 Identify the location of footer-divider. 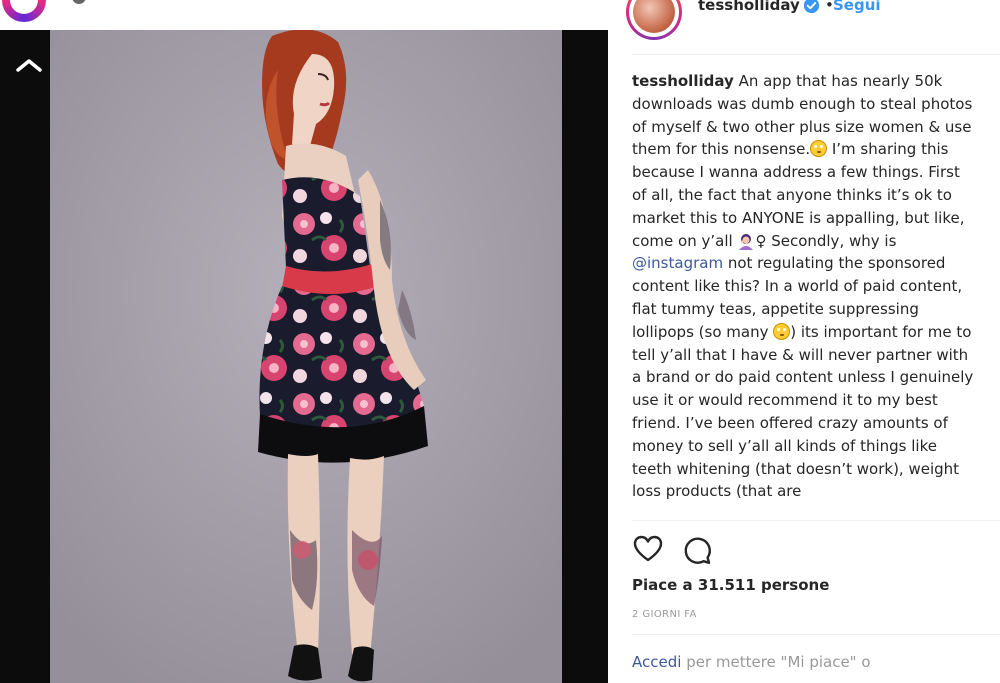
(816, 634).